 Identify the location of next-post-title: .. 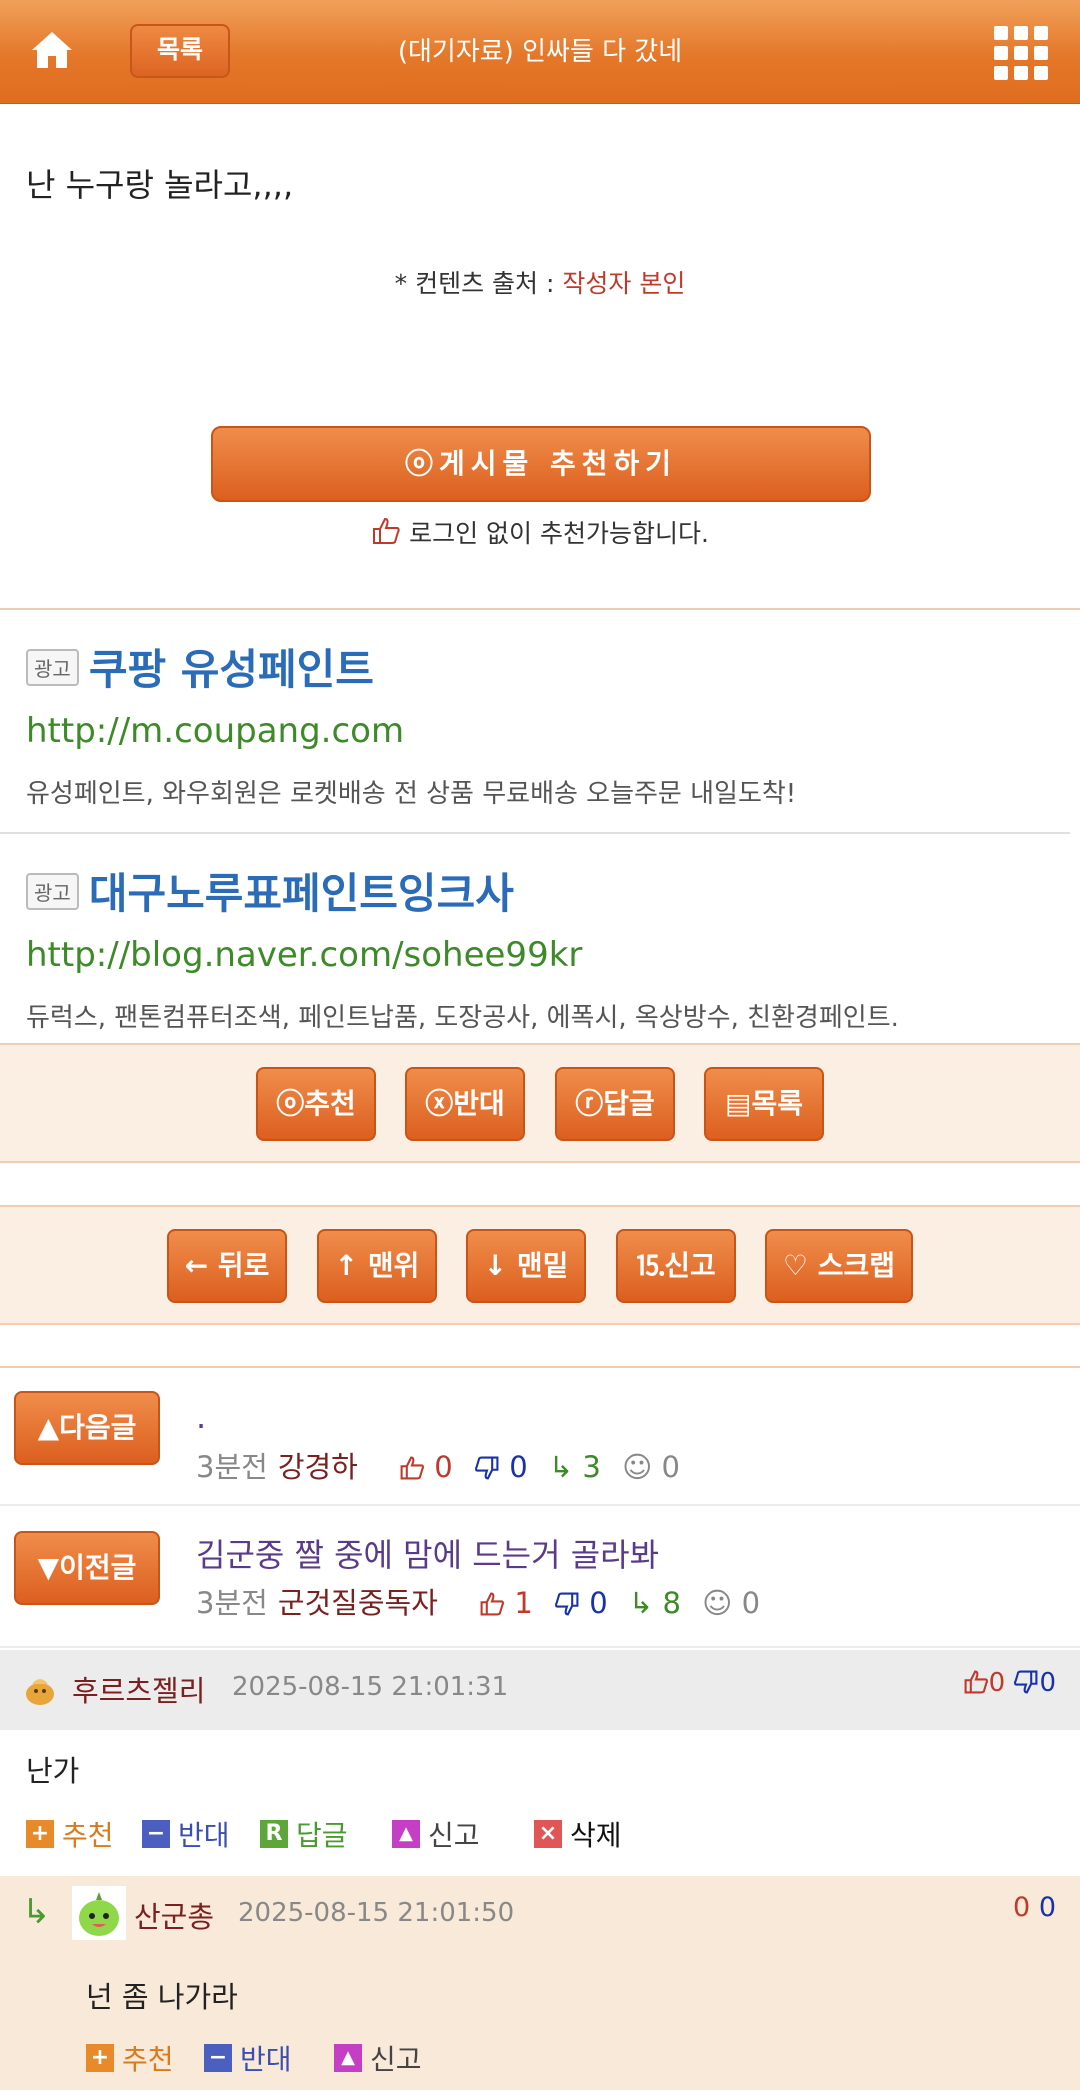
(201, 1417).